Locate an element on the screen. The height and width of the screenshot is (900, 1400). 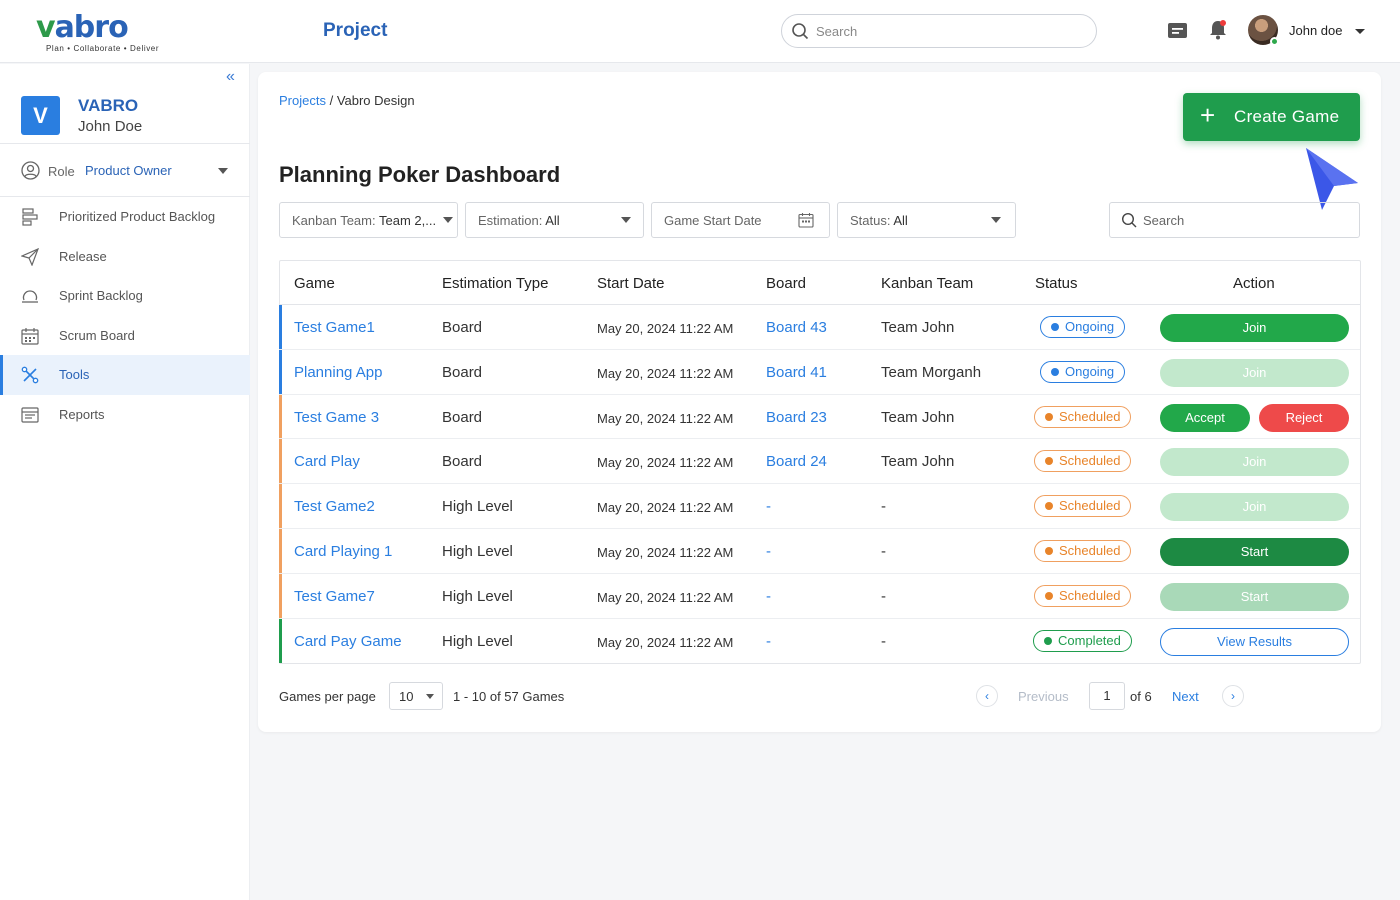
game-link: Test Game7 is located at coordinates (334, 596).